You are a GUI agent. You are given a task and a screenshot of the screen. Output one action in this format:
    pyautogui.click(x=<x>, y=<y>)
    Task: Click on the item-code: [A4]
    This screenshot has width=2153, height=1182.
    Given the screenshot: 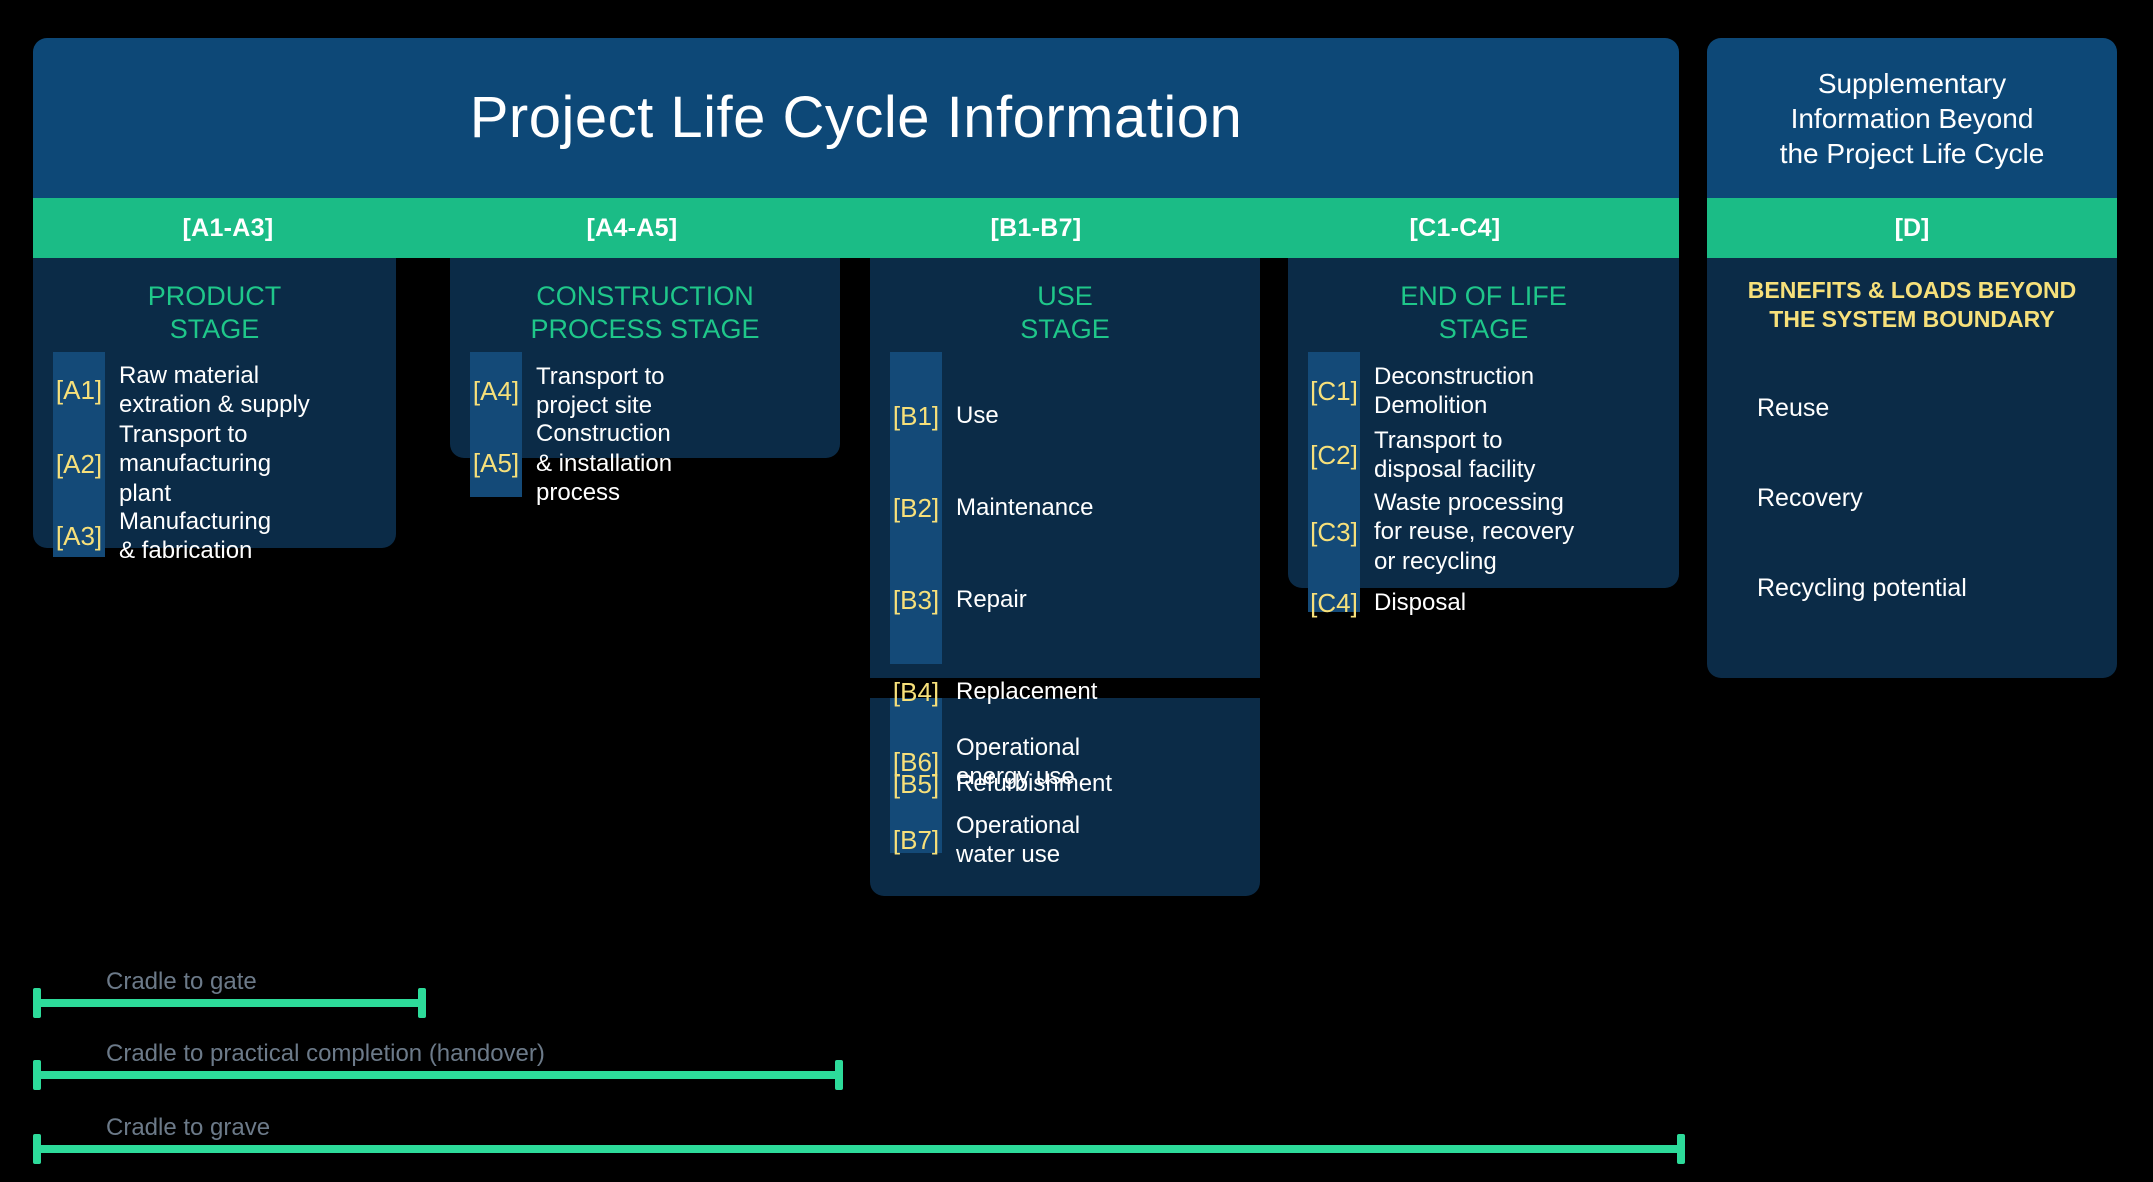 What is the action you would take?
    pyautogui.click(x=496, y=390)
    